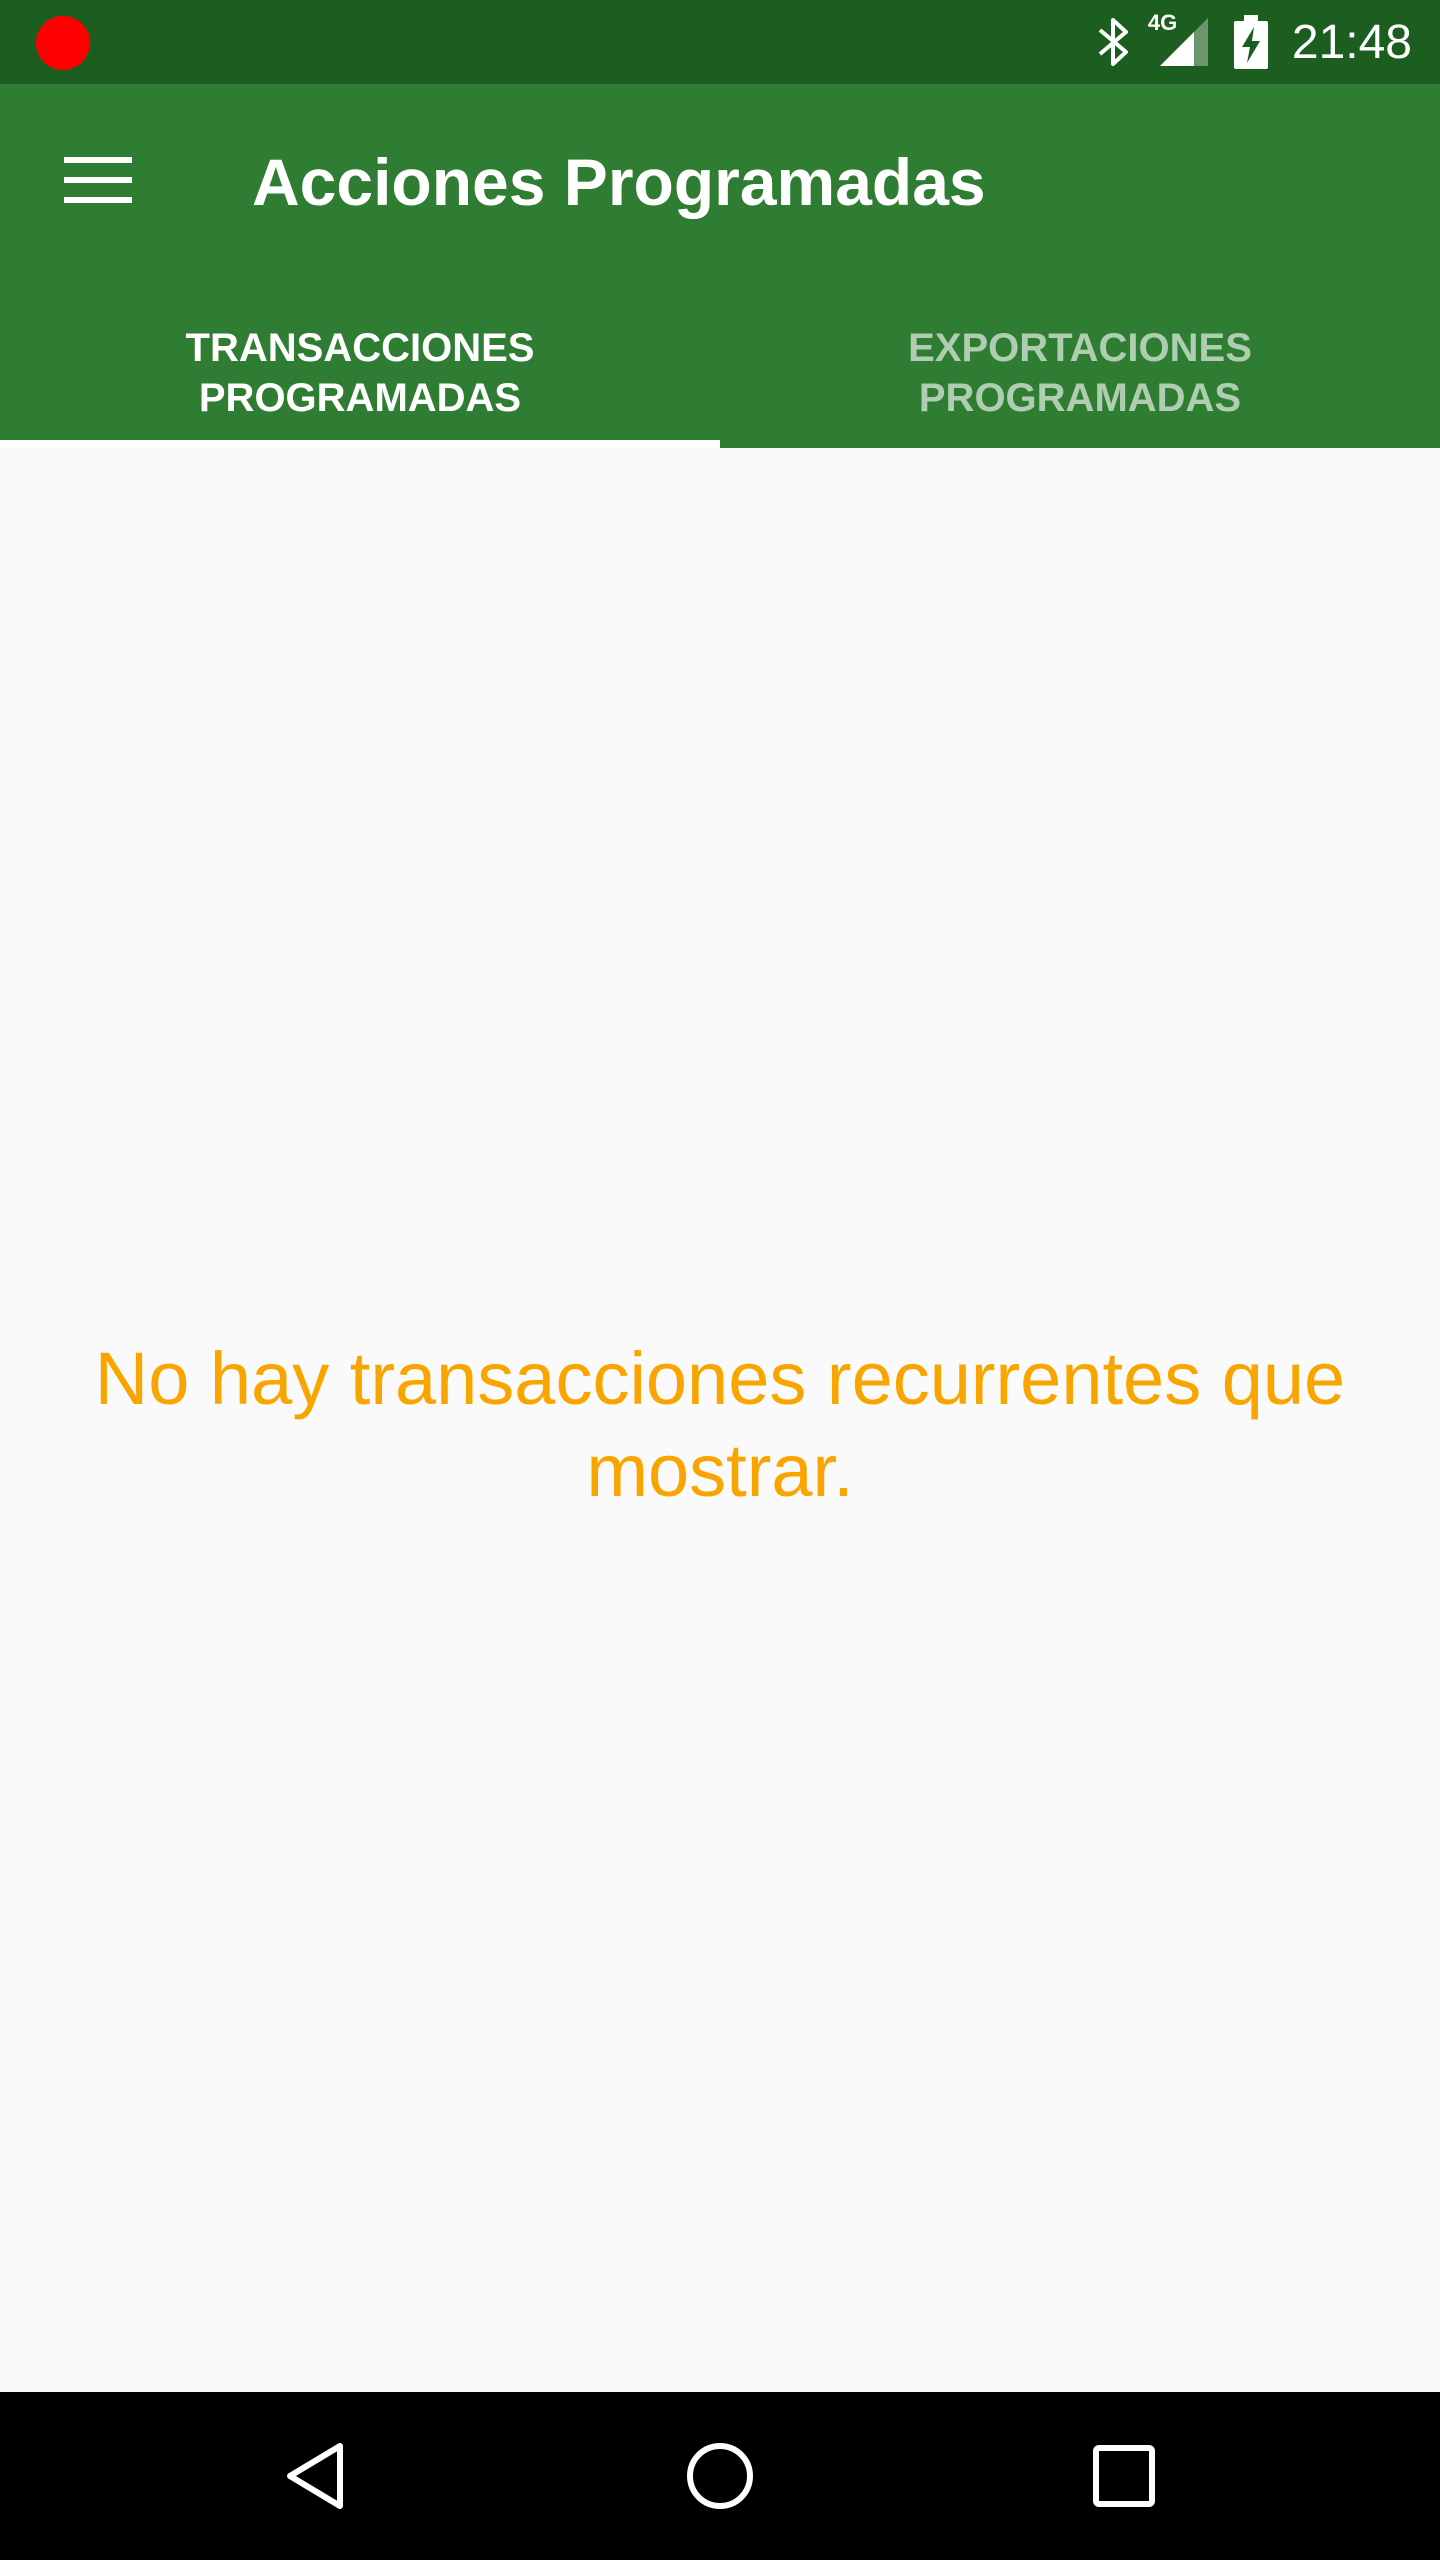 The width and height of the screenshot is (1440, 2560). Describe the element at coordinates (1080, 348) in the screenshot. I see `tab-label-line1: EXPORTACIONES` at that location.